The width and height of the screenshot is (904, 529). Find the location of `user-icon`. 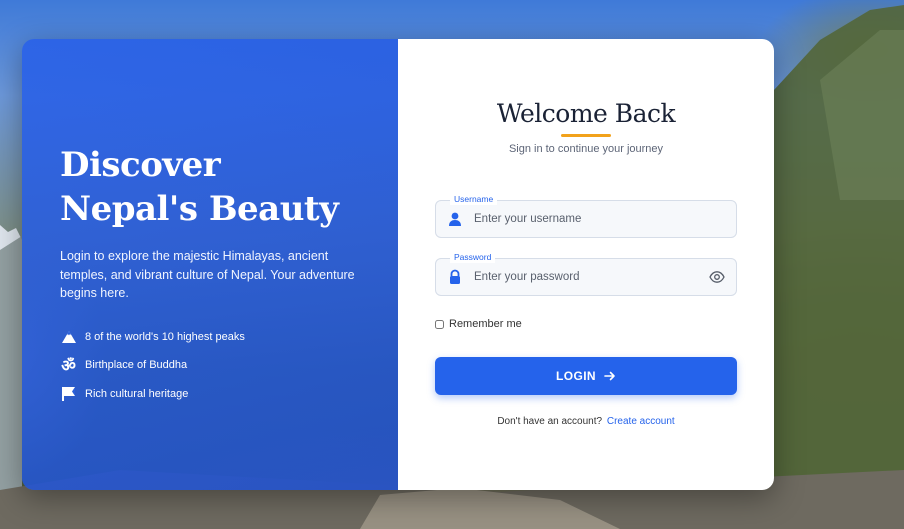

user-icon is located at coordinates (455, 219).